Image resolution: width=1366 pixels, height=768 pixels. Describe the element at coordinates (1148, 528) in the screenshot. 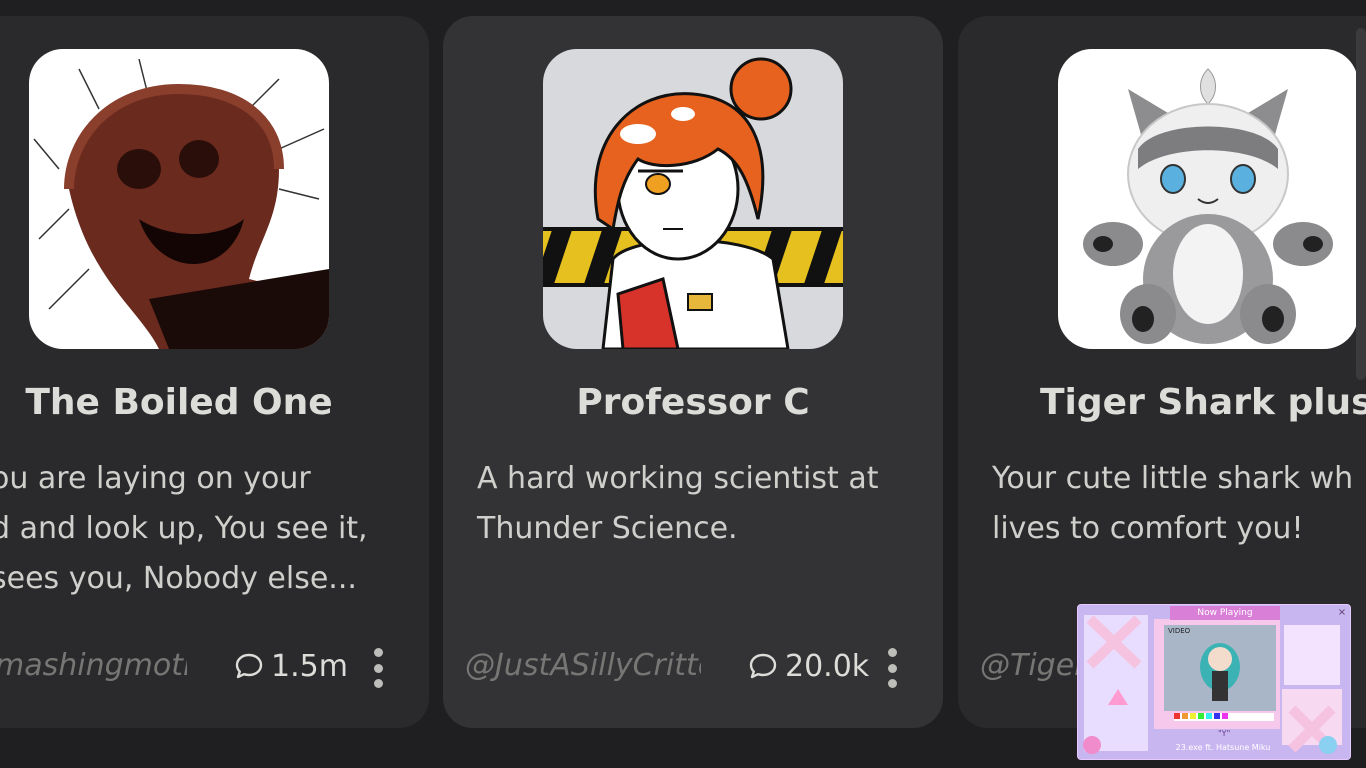

I see `description-line: lives to comfort you!` at that location.